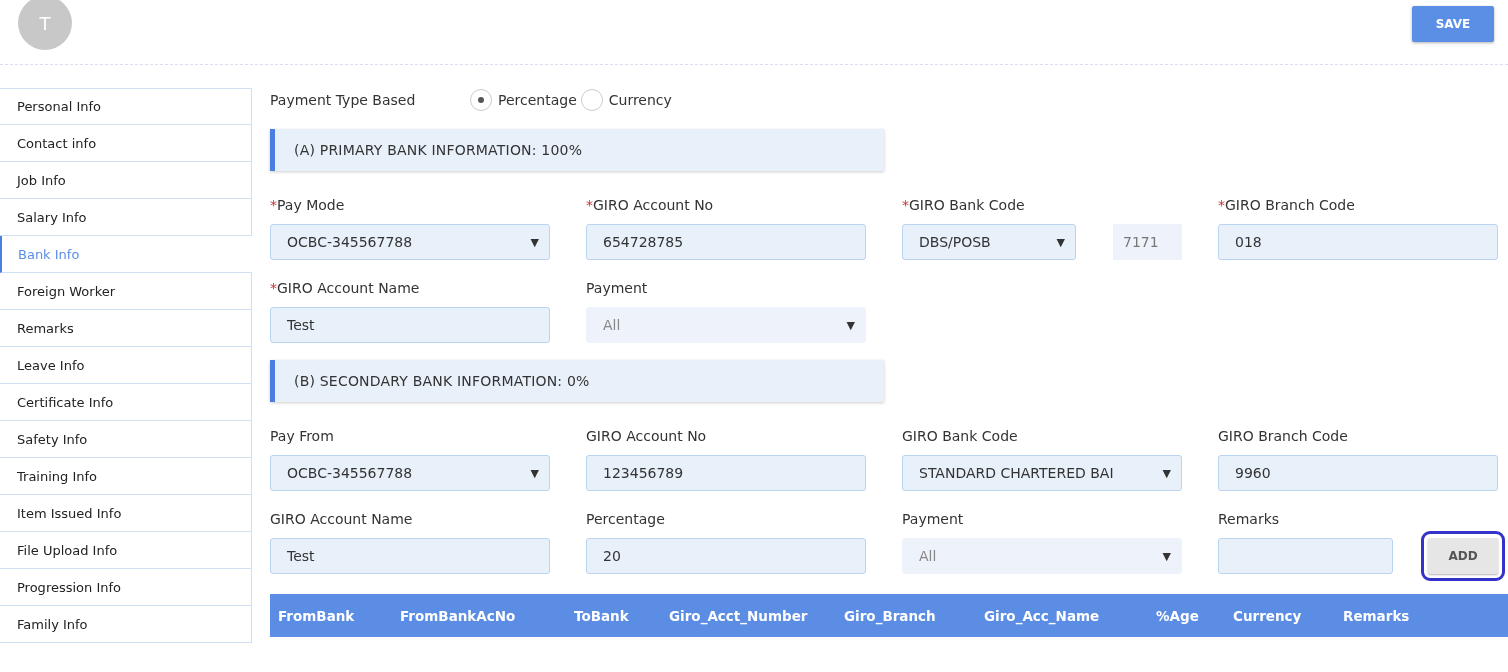 The image size is (1508, 672). What do you see at coordinates (726, 556) in the screenshot?
I see `input-field: 20` at bounding box center [726, 556].